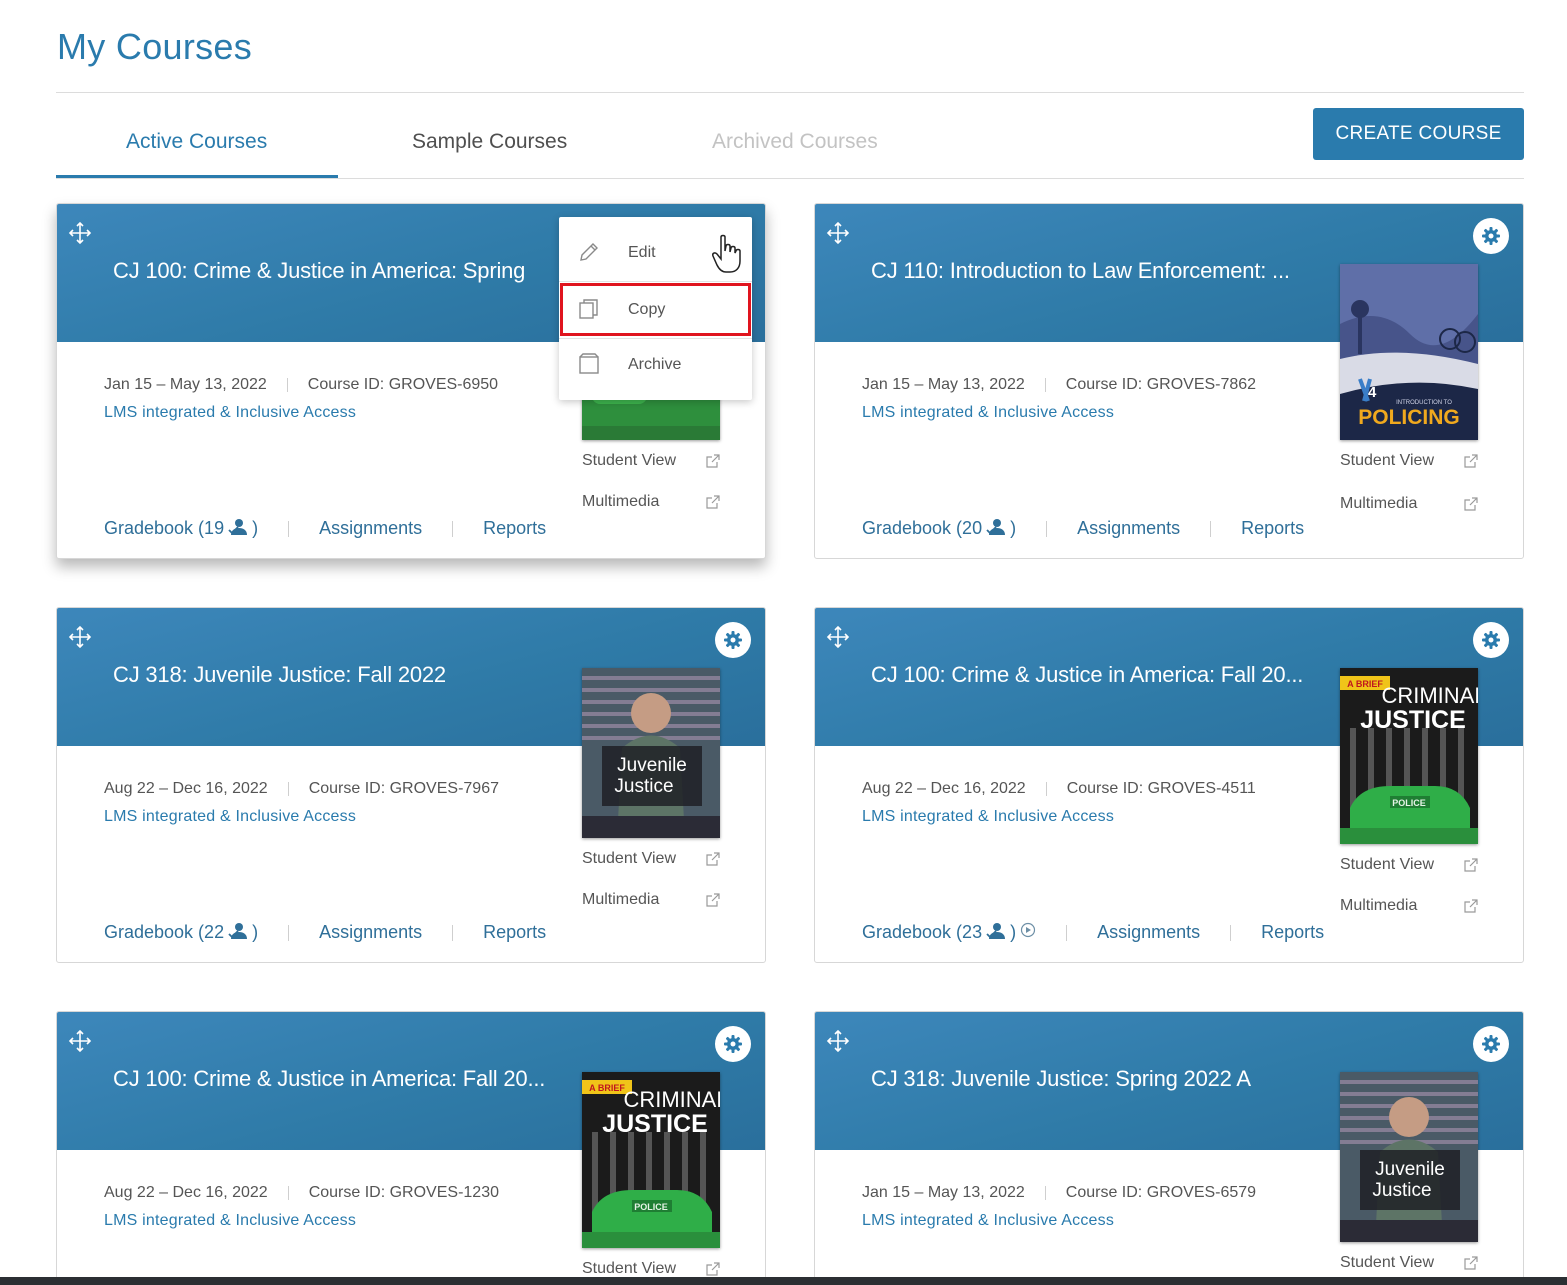  I want to click on course-title: CJ 318: Juvenile Justice: Spring 2022 A, so click(1101, 1079).